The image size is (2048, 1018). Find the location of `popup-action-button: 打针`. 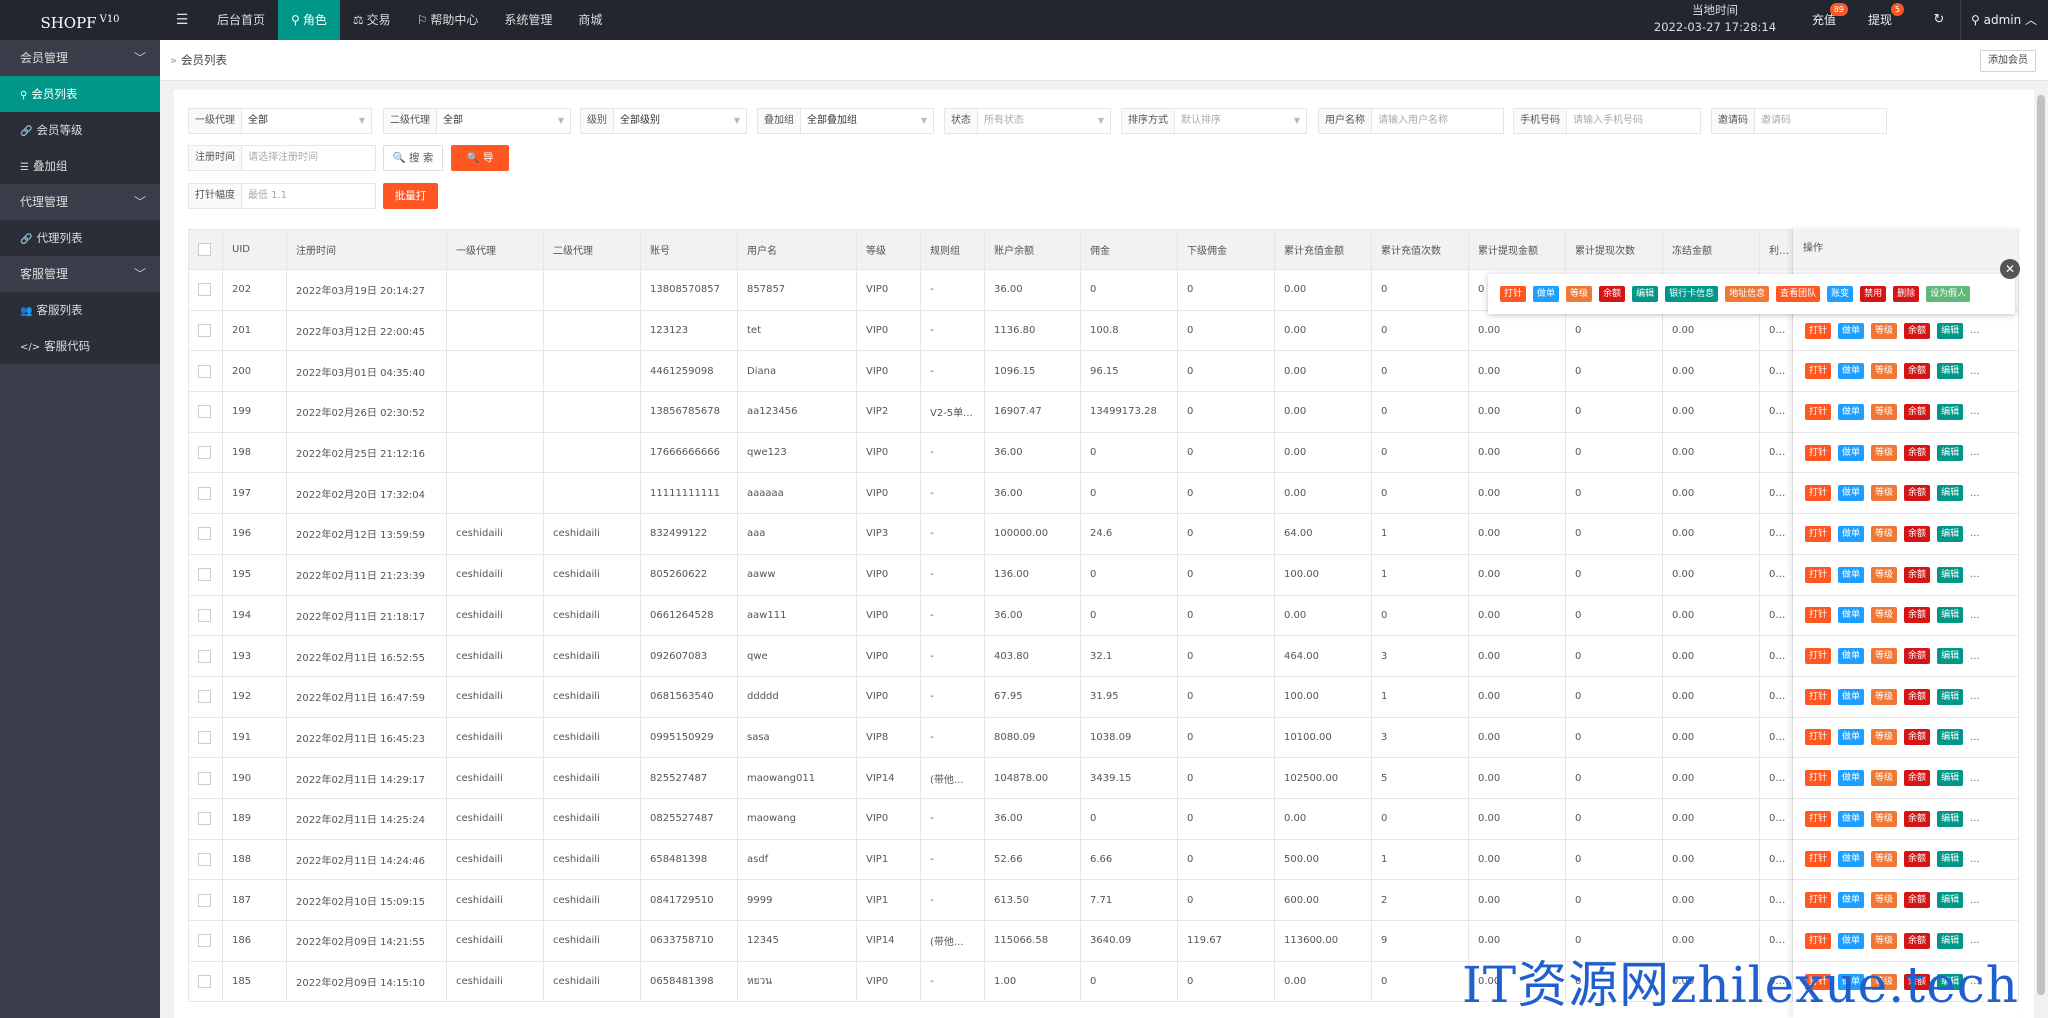

popup-action-button: 打针 is located at coordinates (1513, 294).